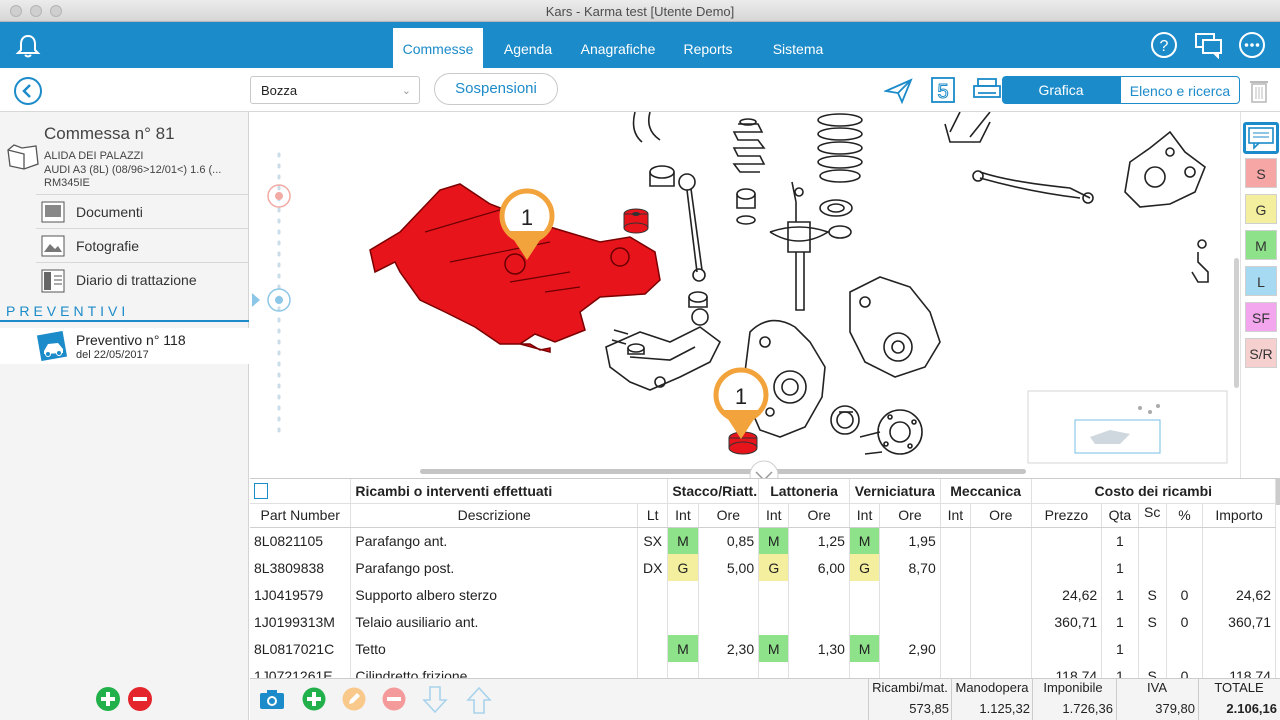 This screenshot has height=720, width=1280. Describe the element at coordinates (438, 48) in the screenshot. I see `tab-commesse: Commesse` at that location.